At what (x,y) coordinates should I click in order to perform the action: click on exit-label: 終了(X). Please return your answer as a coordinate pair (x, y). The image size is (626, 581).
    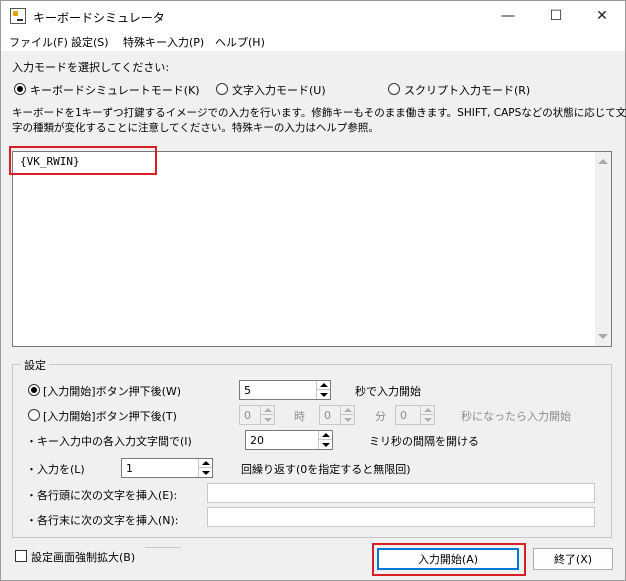
    Looking at the image, I should click on (573, 559).